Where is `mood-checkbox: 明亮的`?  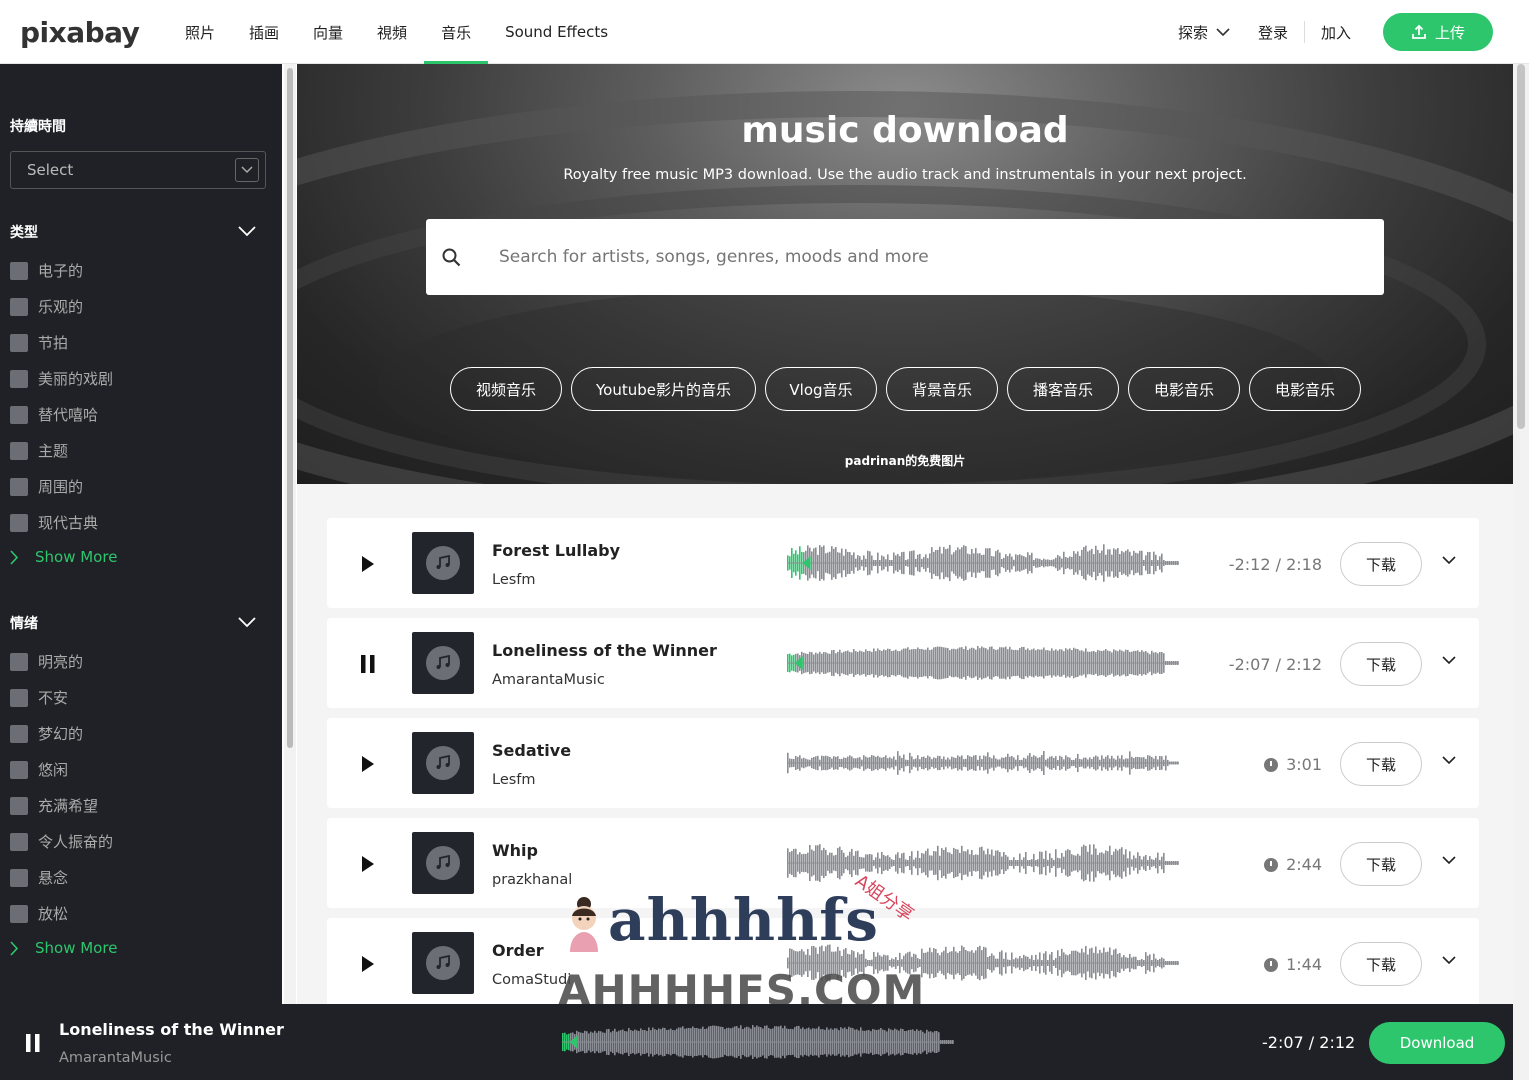 mood-checkbox: 明亮的 is located at coordinates (46, 661).